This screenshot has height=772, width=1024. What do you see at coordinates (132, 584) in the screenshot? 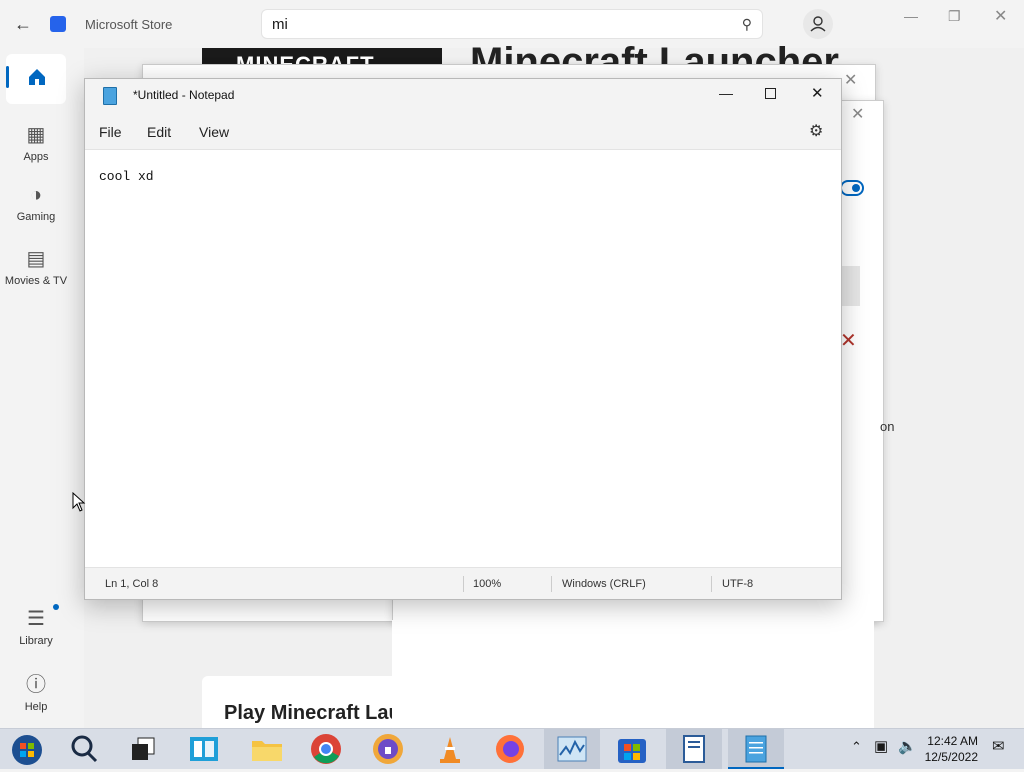
I see `status-position: Ln 1, Col 8` at bounding box center [132, 584].